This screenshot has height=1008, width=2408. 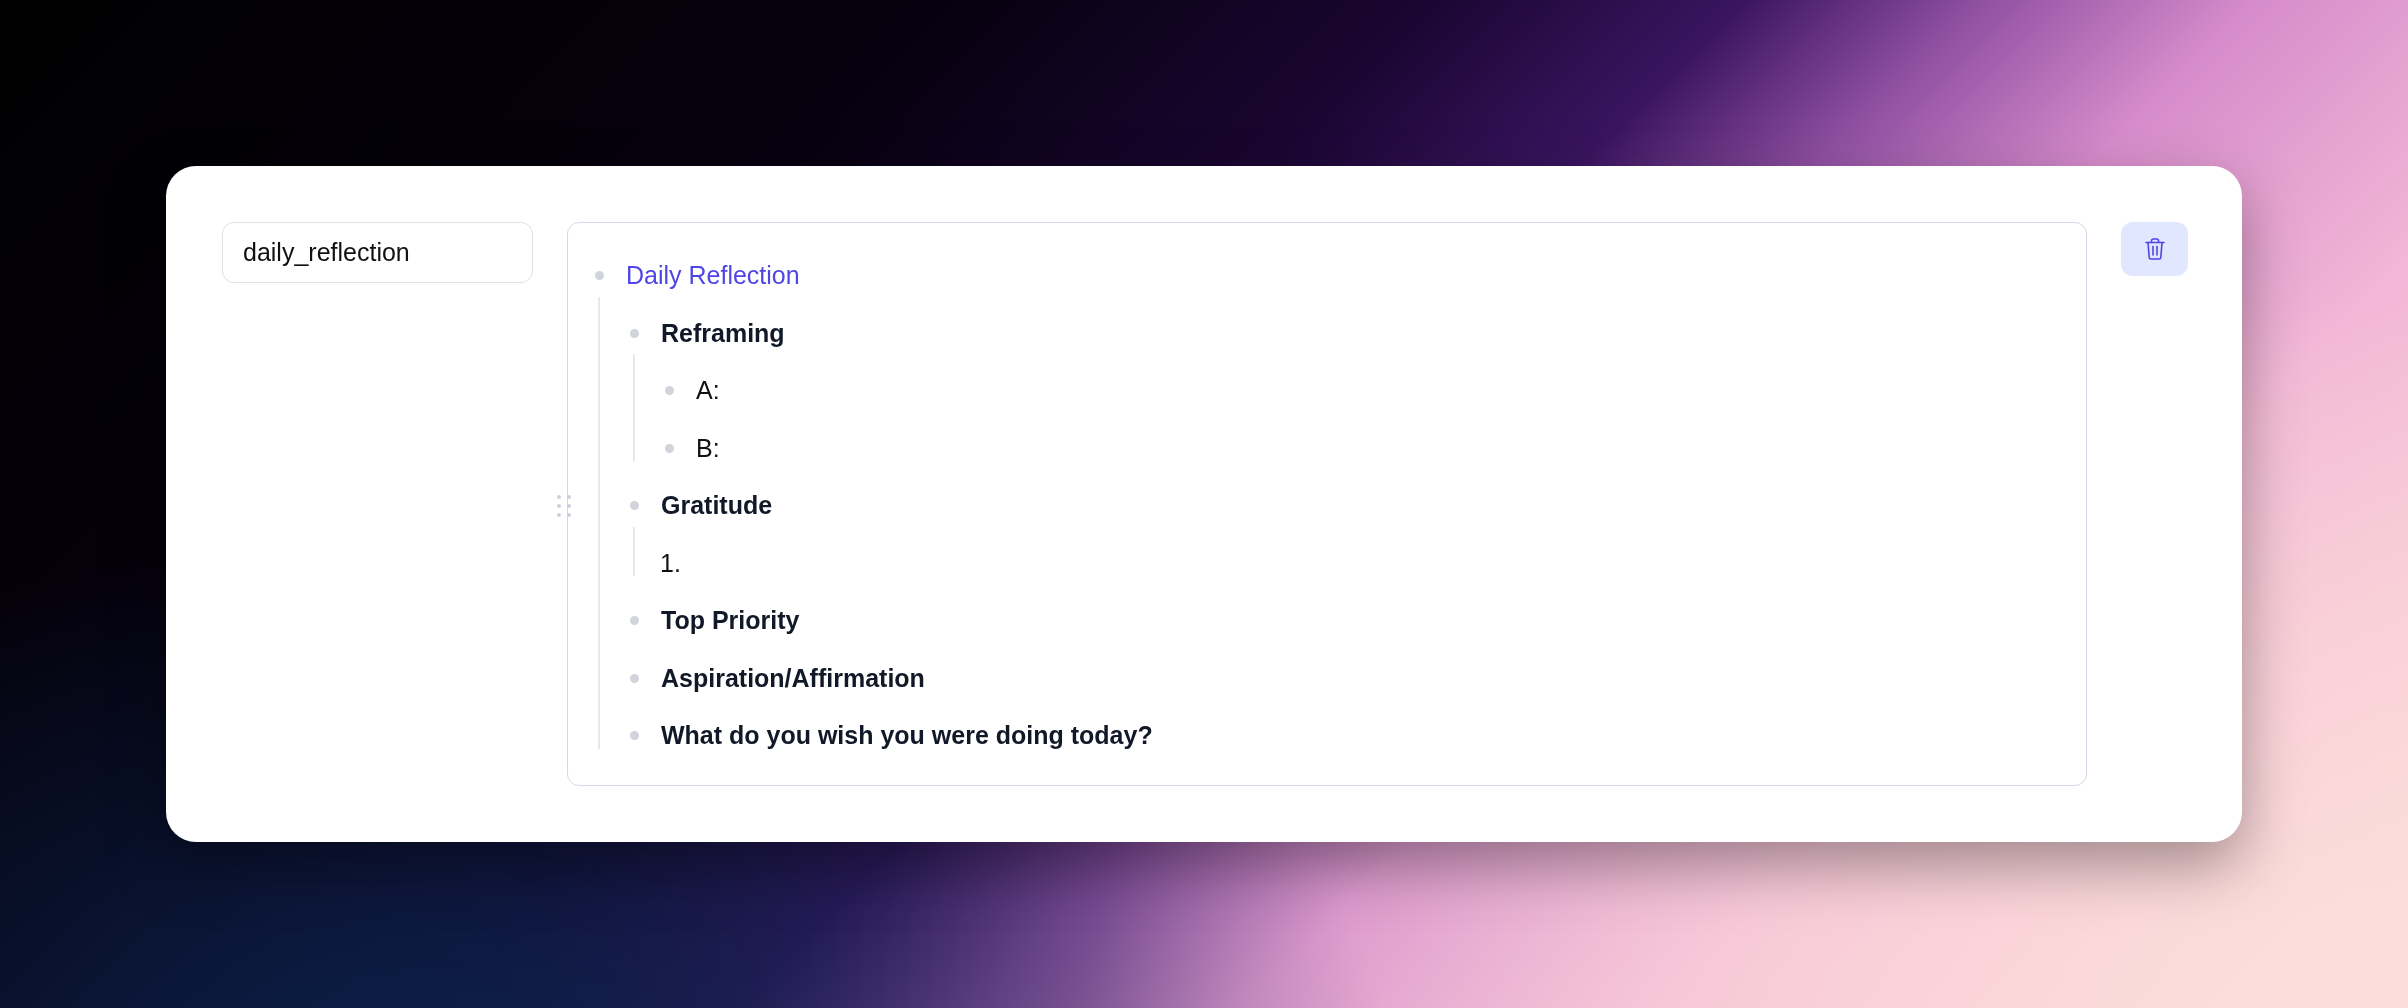 What do you see at coordinates (377, 252) in the screenshot?
I see `name-input: daily_reflection` at bounding box center [377, 252].